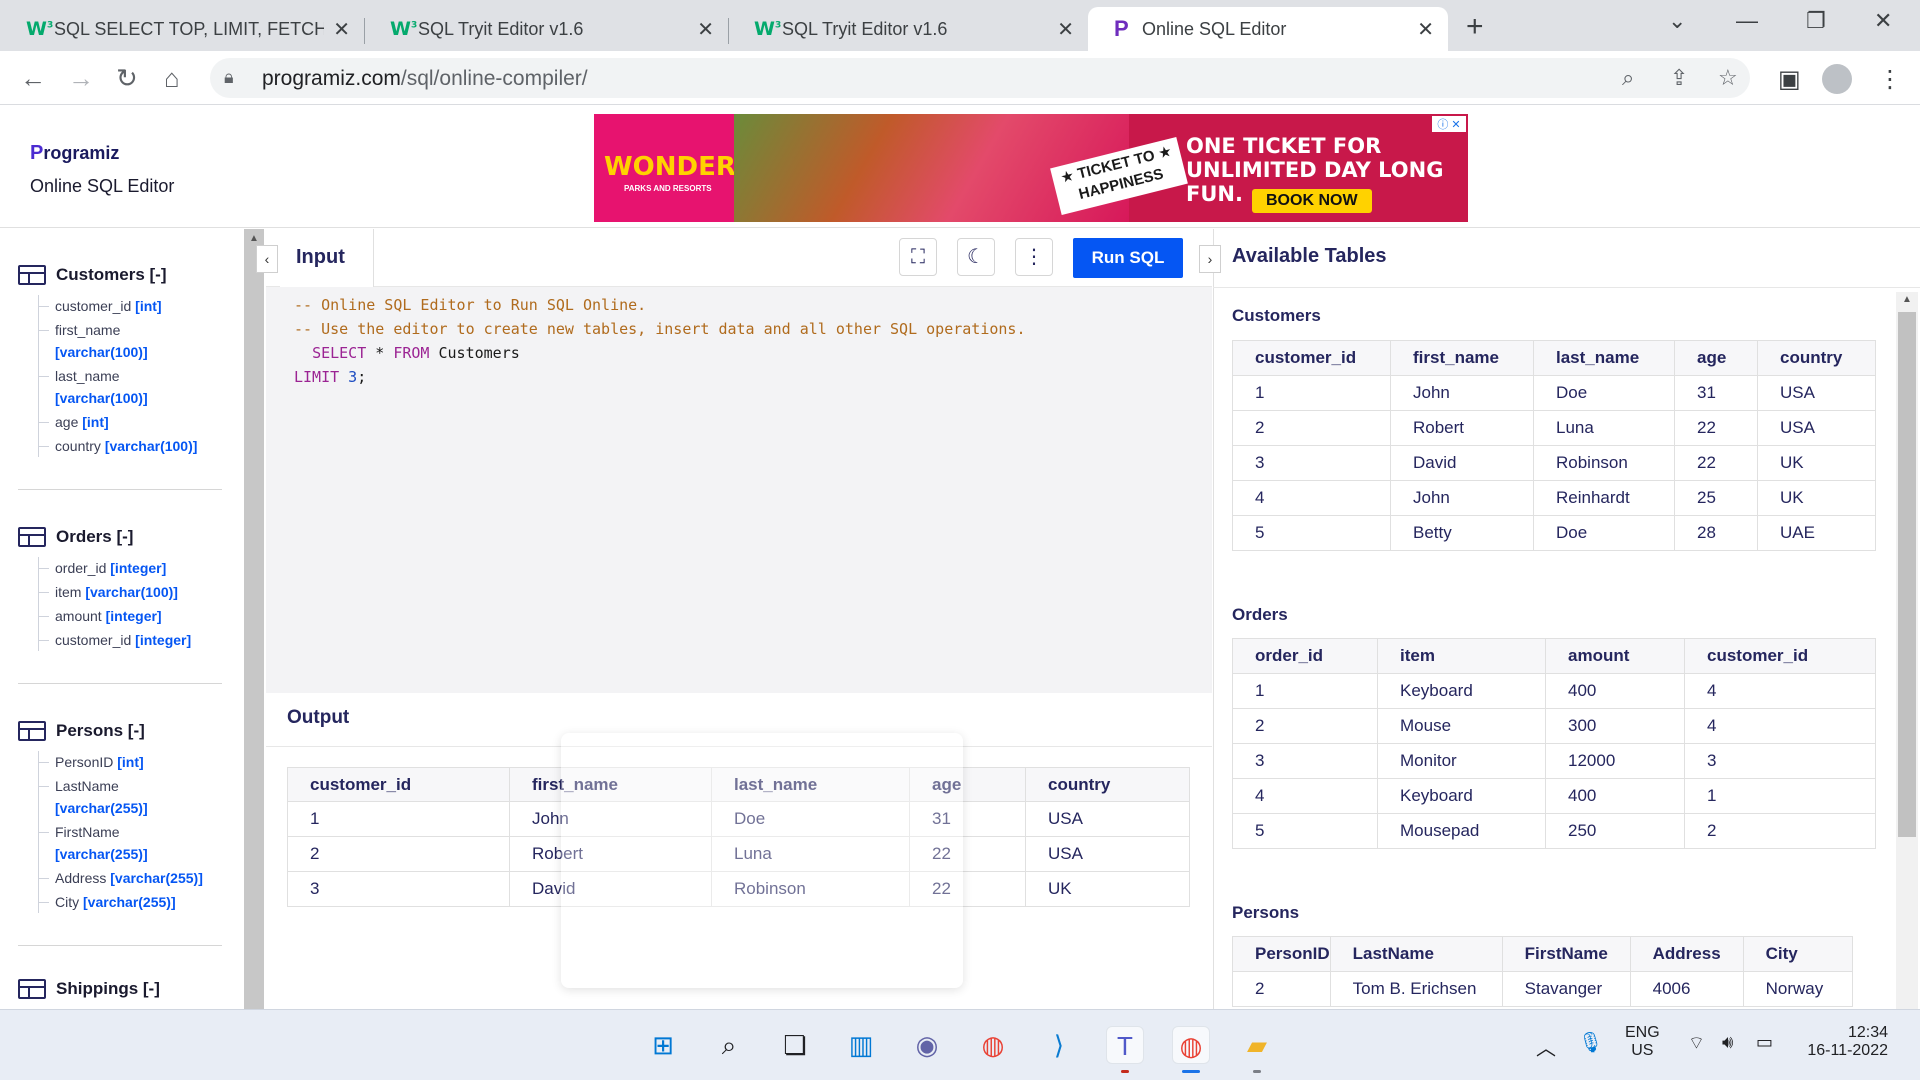  Describe the element at coordinates (318, 717) in the screenshot. I see `output-title: Output` at that location.